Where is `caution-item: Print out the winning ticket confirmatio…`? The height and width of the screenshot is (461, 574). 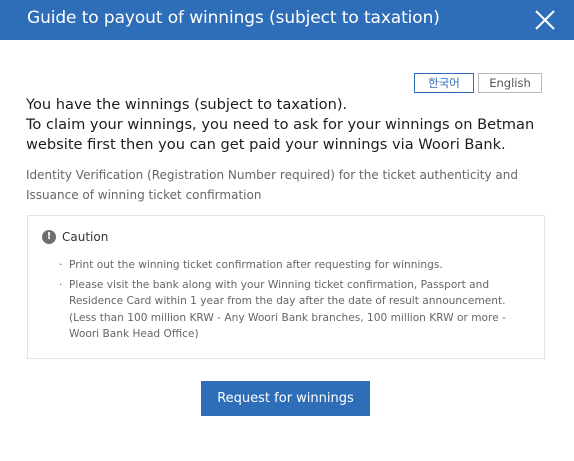 caution-item: Print out the winning ticket confirmatio… is located at coordinates (297, 265).